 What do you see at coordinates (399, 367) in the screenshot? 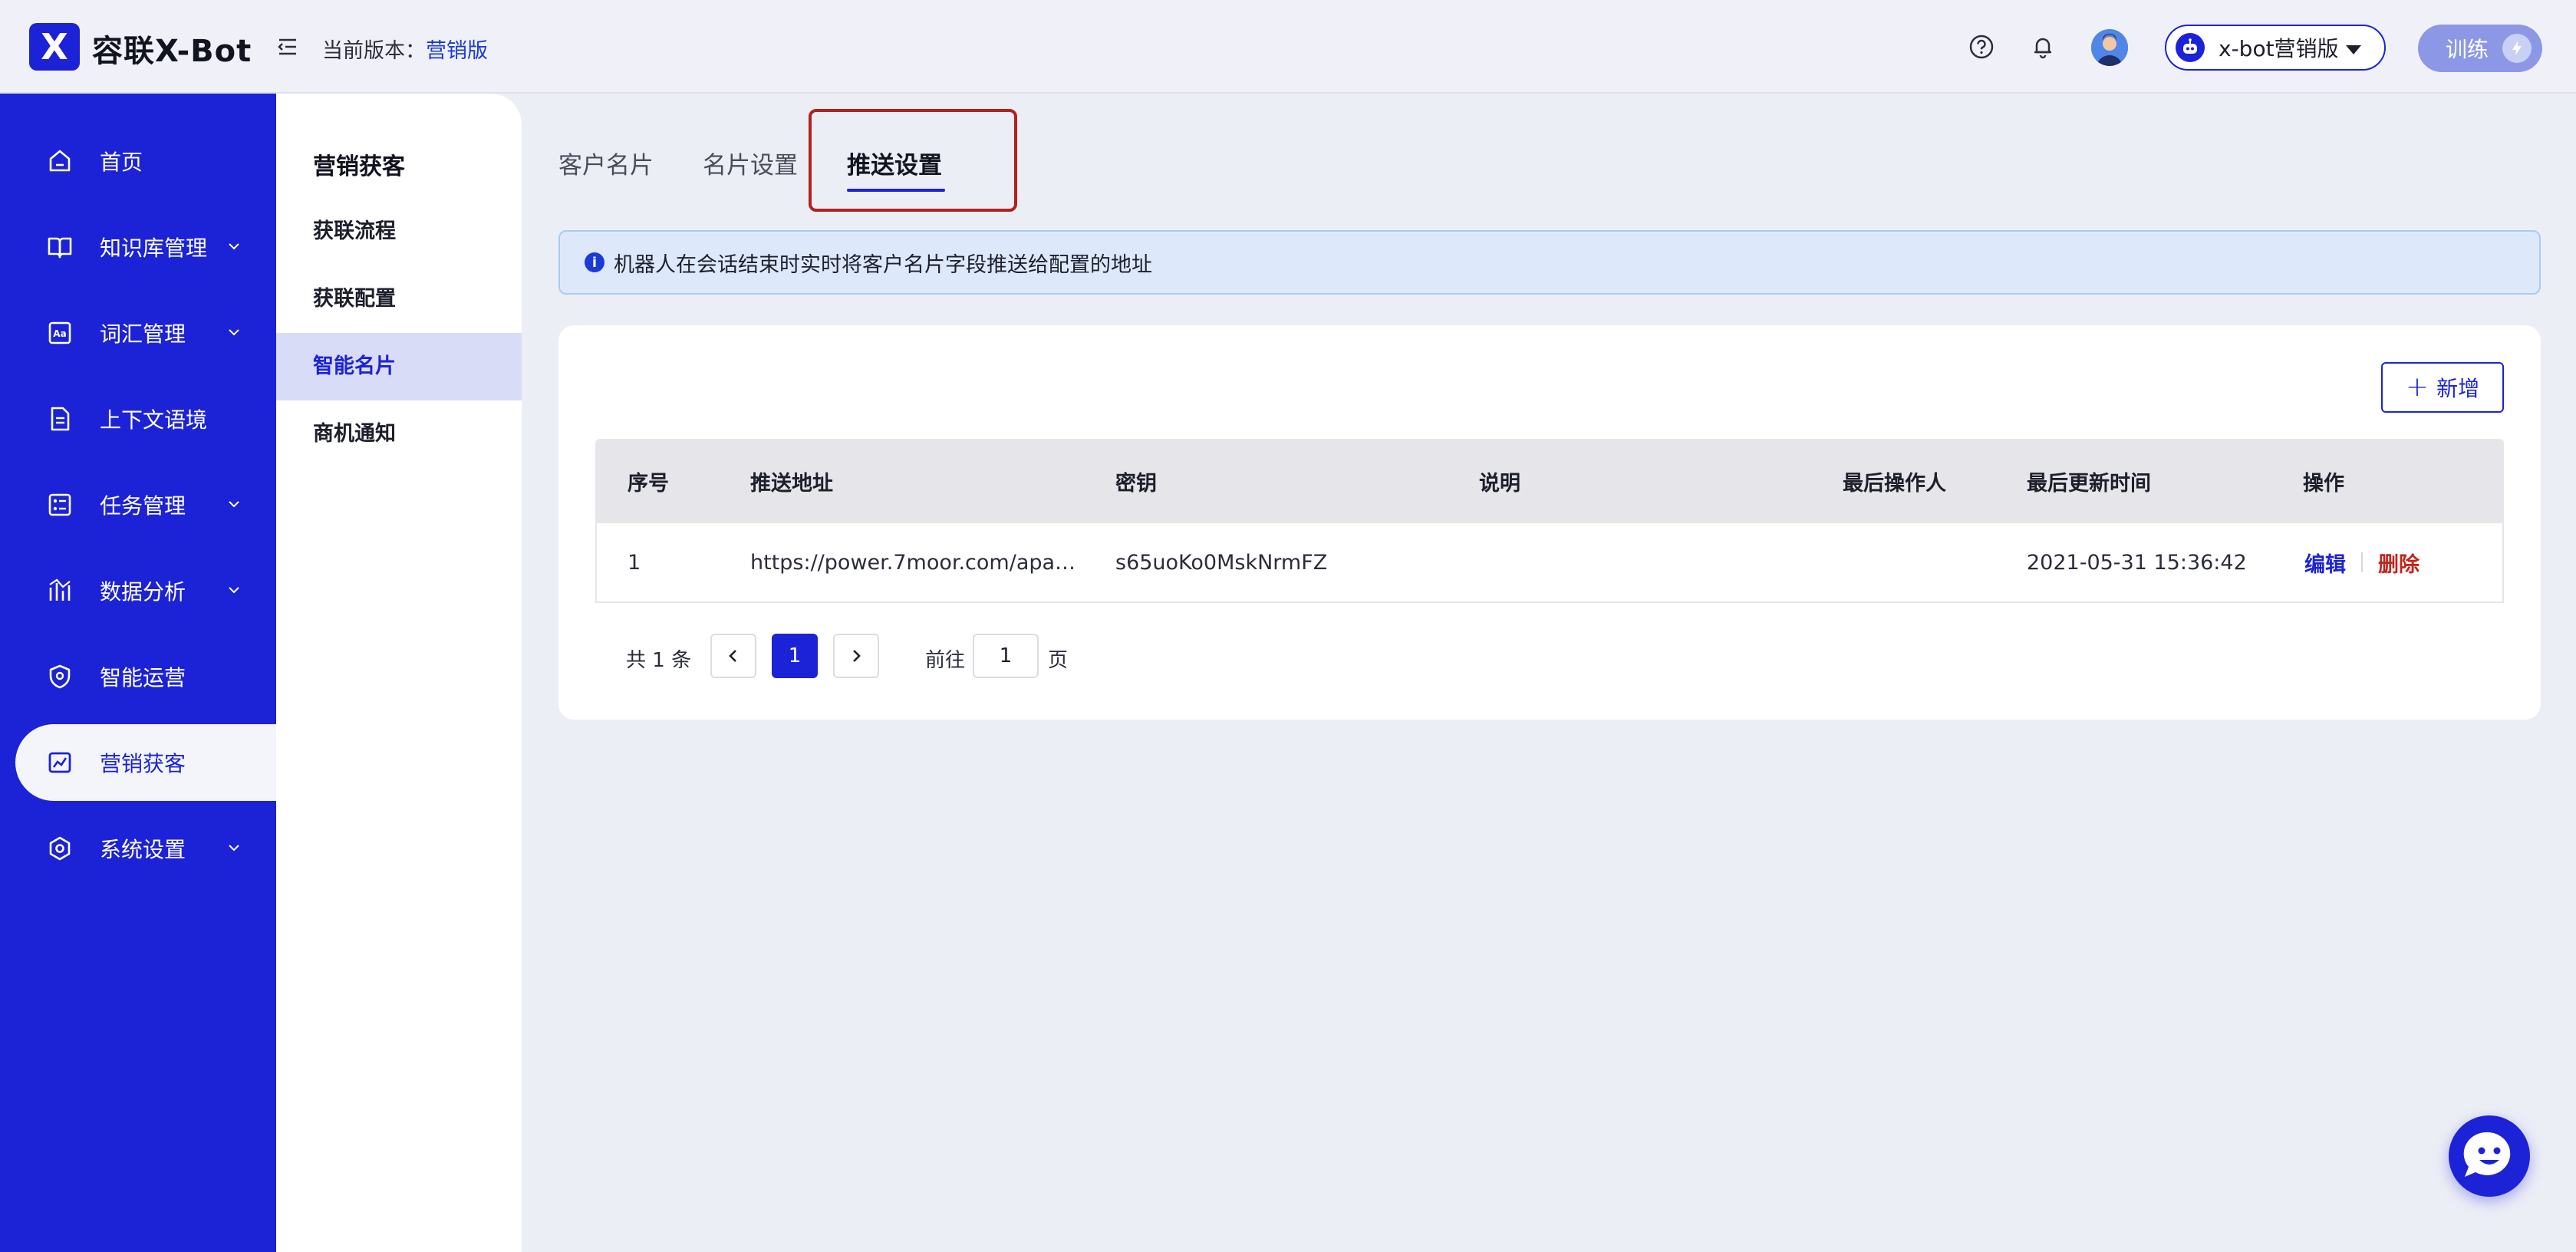
I see `subnav-item-smart-card: 智能名片` at bounding box center [399, 367].